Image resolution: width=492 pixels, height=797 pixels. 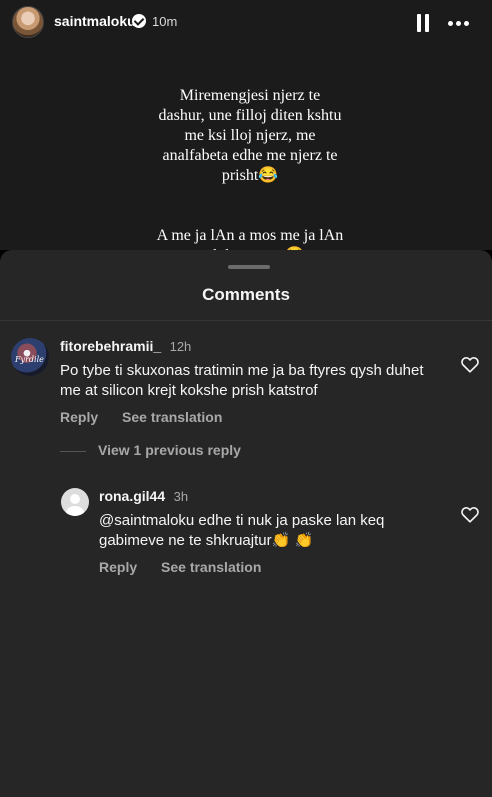 What do you see at coordinates (169, 450) in the screenshot?
I see `view-replies-label: View 1 previous reply` at bounding box center [169, 450].